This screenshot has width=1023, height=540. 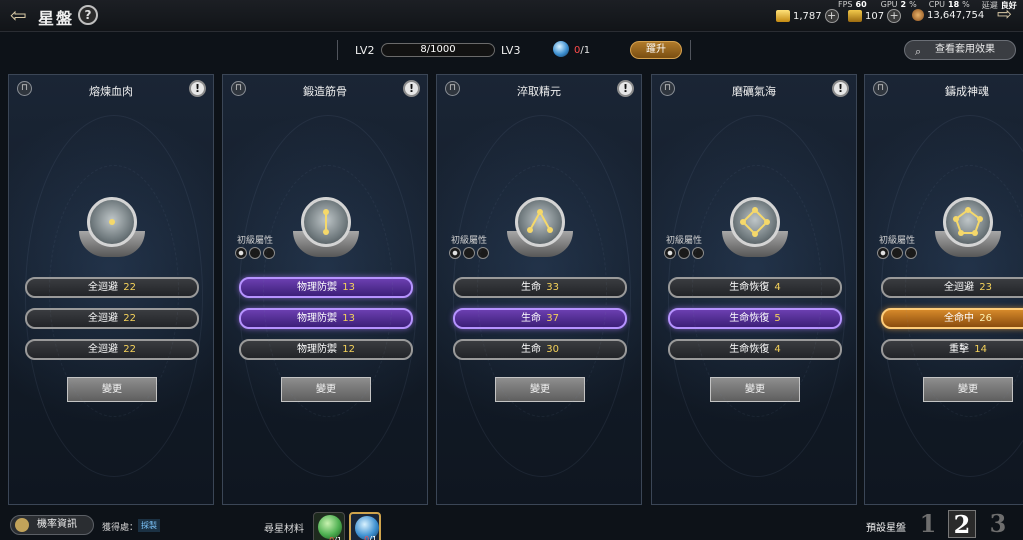 What do you see at coordinates (365, 526) in the screenshot?
I see `material-slot-blue: 0/1` at bounding box center [365, 526].